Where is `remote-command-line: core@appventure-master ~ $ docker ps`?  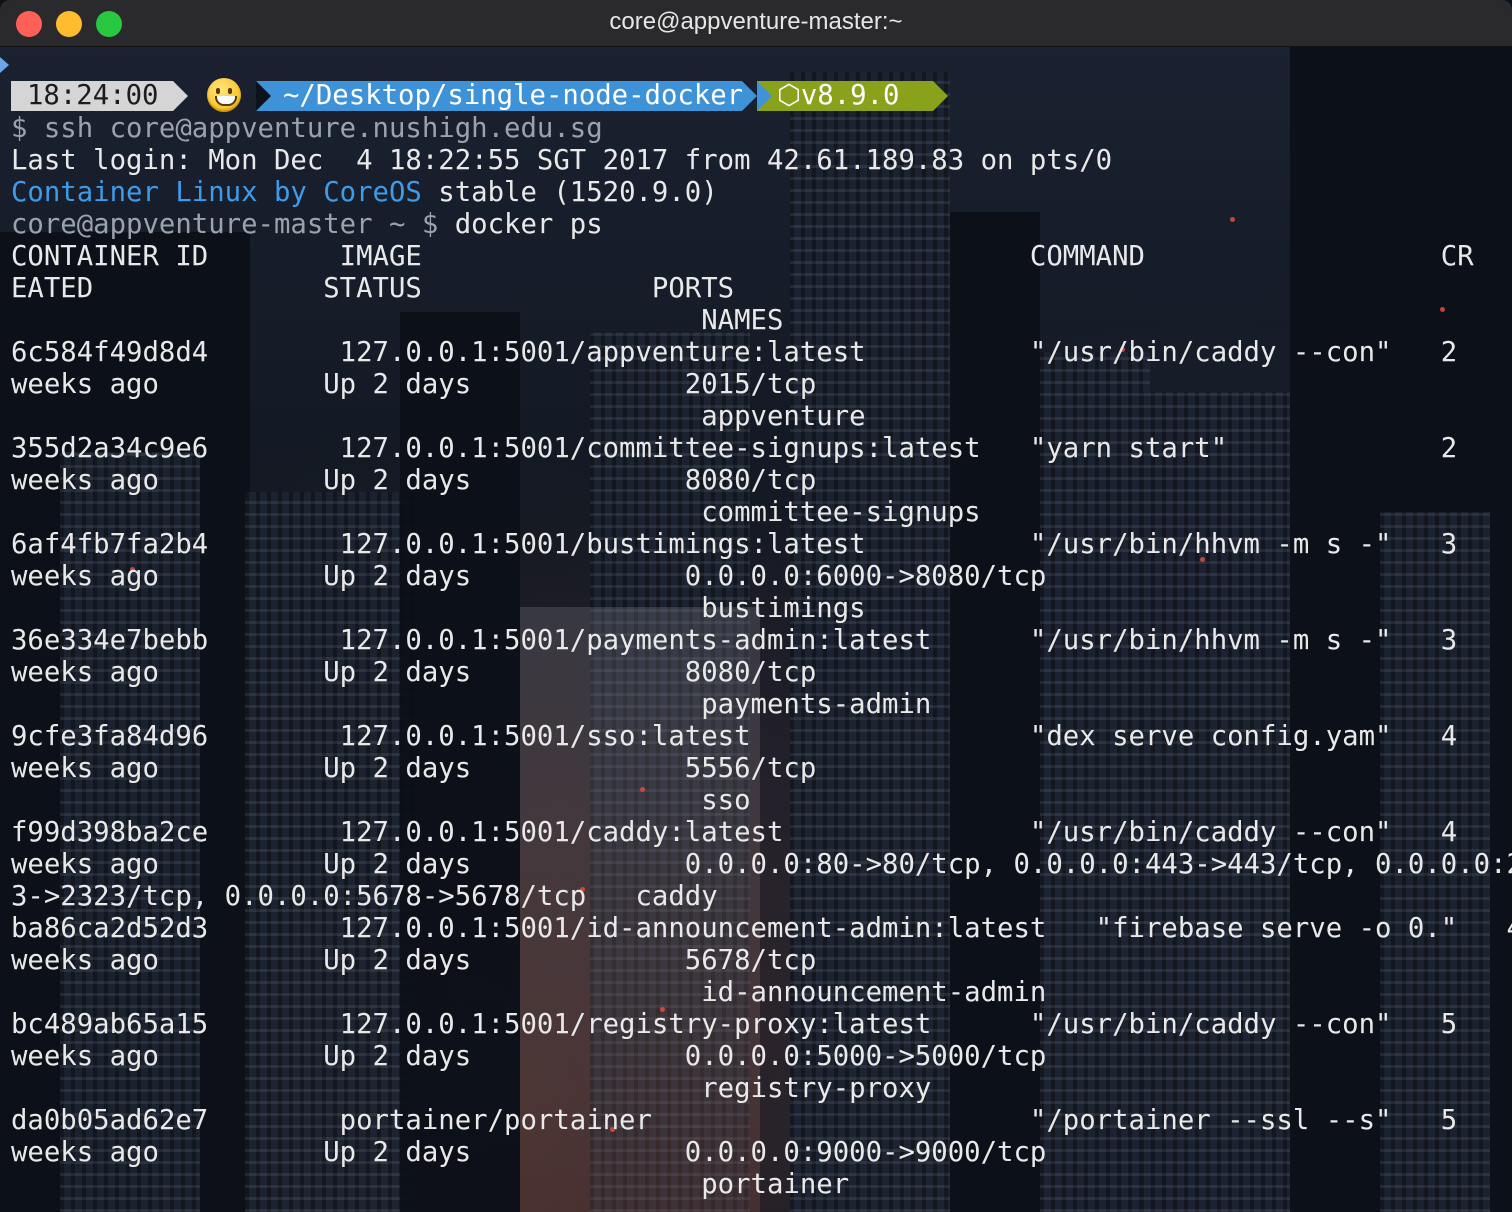 remote-command-line: core@appventure-master ~ $ docker ps is located at coordinates (307, 225).